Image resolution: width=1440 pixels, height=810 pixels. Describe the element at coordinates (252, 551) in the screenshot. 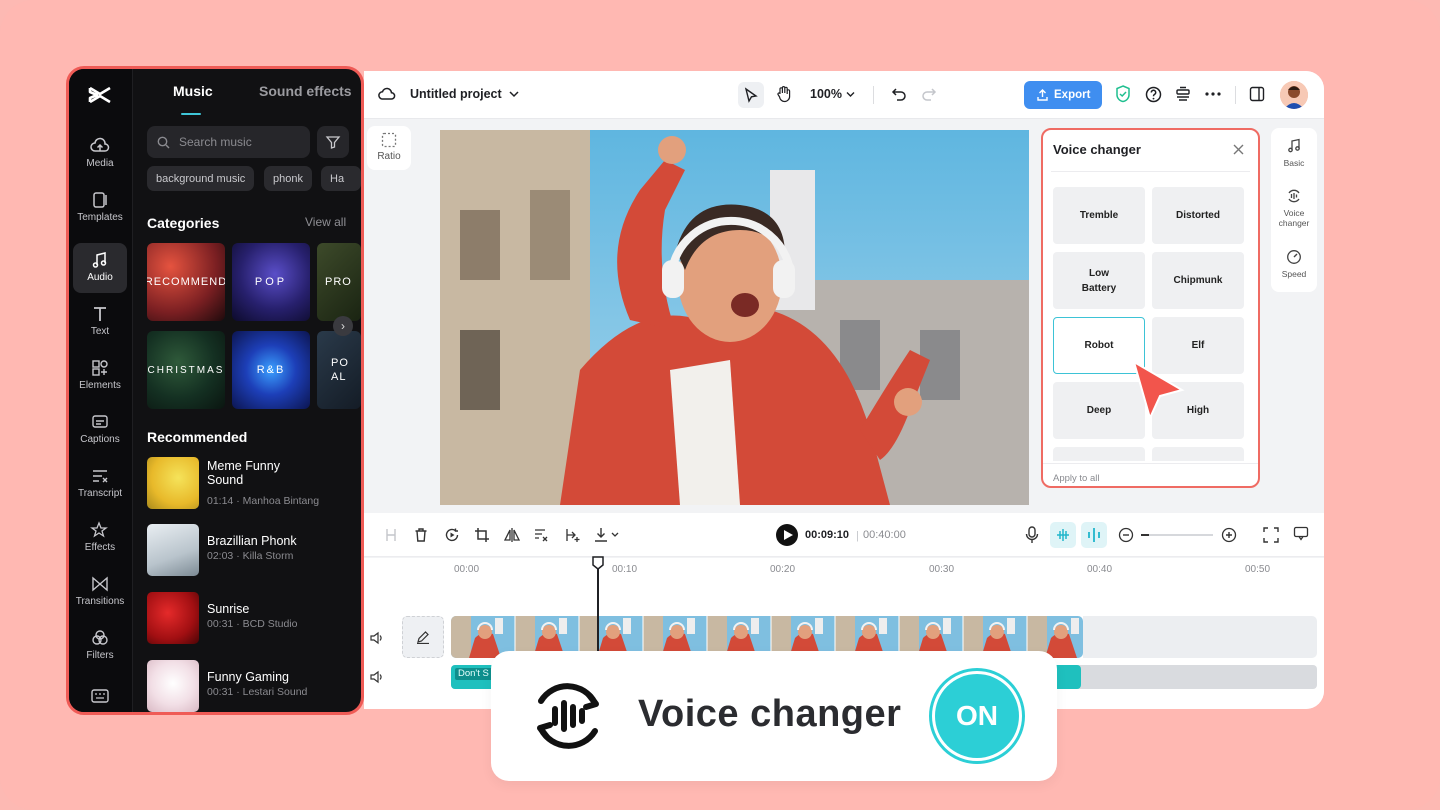

I see `list-item: Brazillian Phonk 02:03 · Killa Storm` at that location.